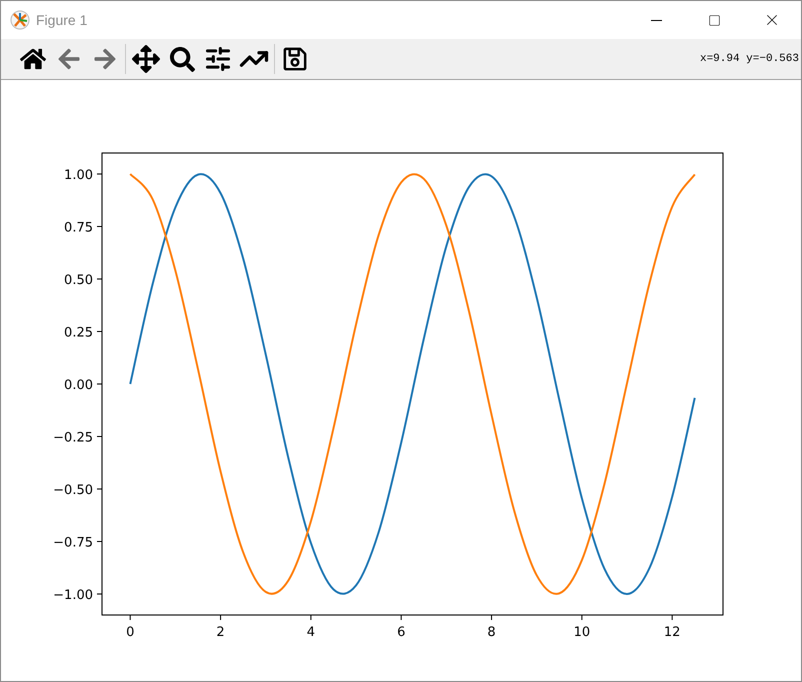  I want to click on forward-icon, so click(105, 59).